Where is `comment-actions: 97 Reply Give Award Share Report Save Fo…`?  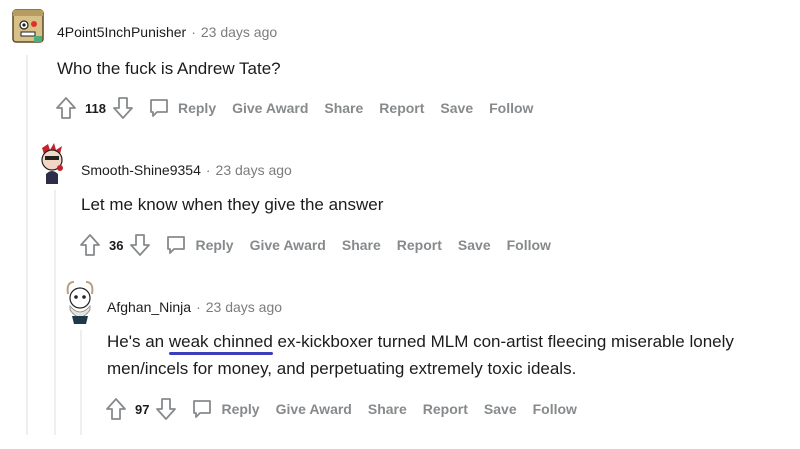
comment-actions: 97 Reply Give Award Share Report Save Fo… is located at coordinates (341, 409).